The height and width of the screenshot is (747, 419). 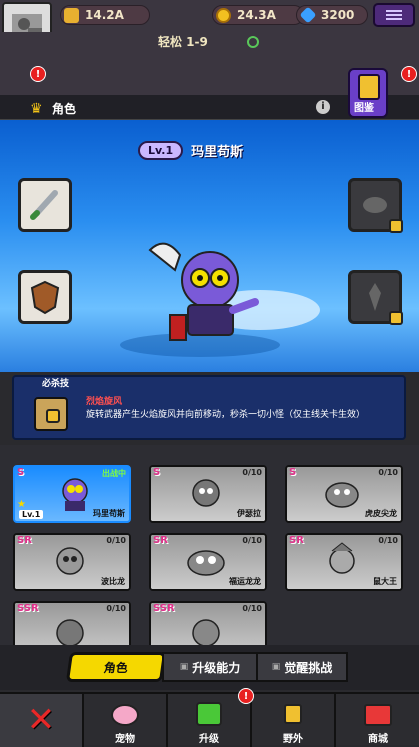 What do you see at coordinates (378, 715) in the screenshot?
I see `shop-icon` at bounding box center [378, 715].